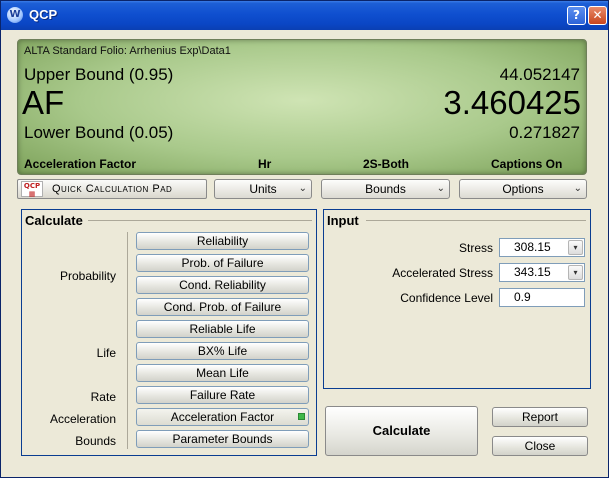 This screenshot has height=478, width=609. I want to click on options-dropdown: Options ⌄, so click(523, 189).